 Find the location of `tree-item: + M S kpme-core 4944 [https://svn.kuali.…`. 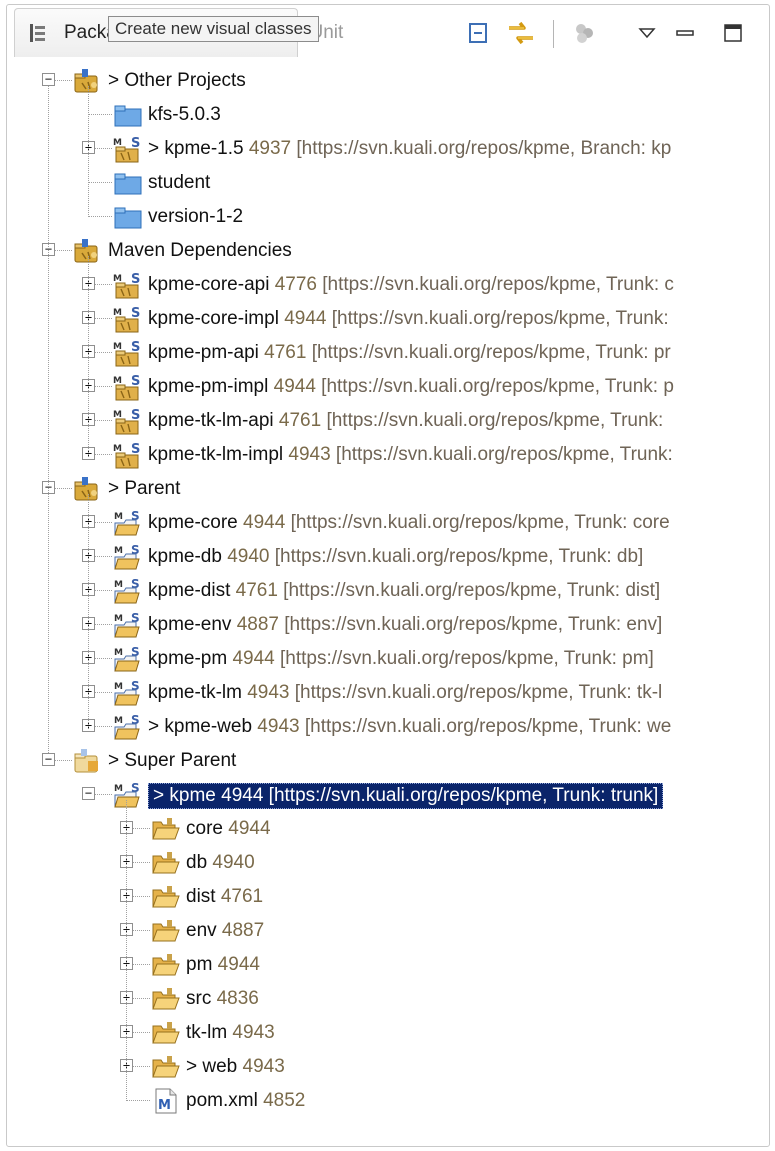

tree-item: + M S kpme-core 4944 [https://svn.kuali.… is located at coordinates (387, 523).